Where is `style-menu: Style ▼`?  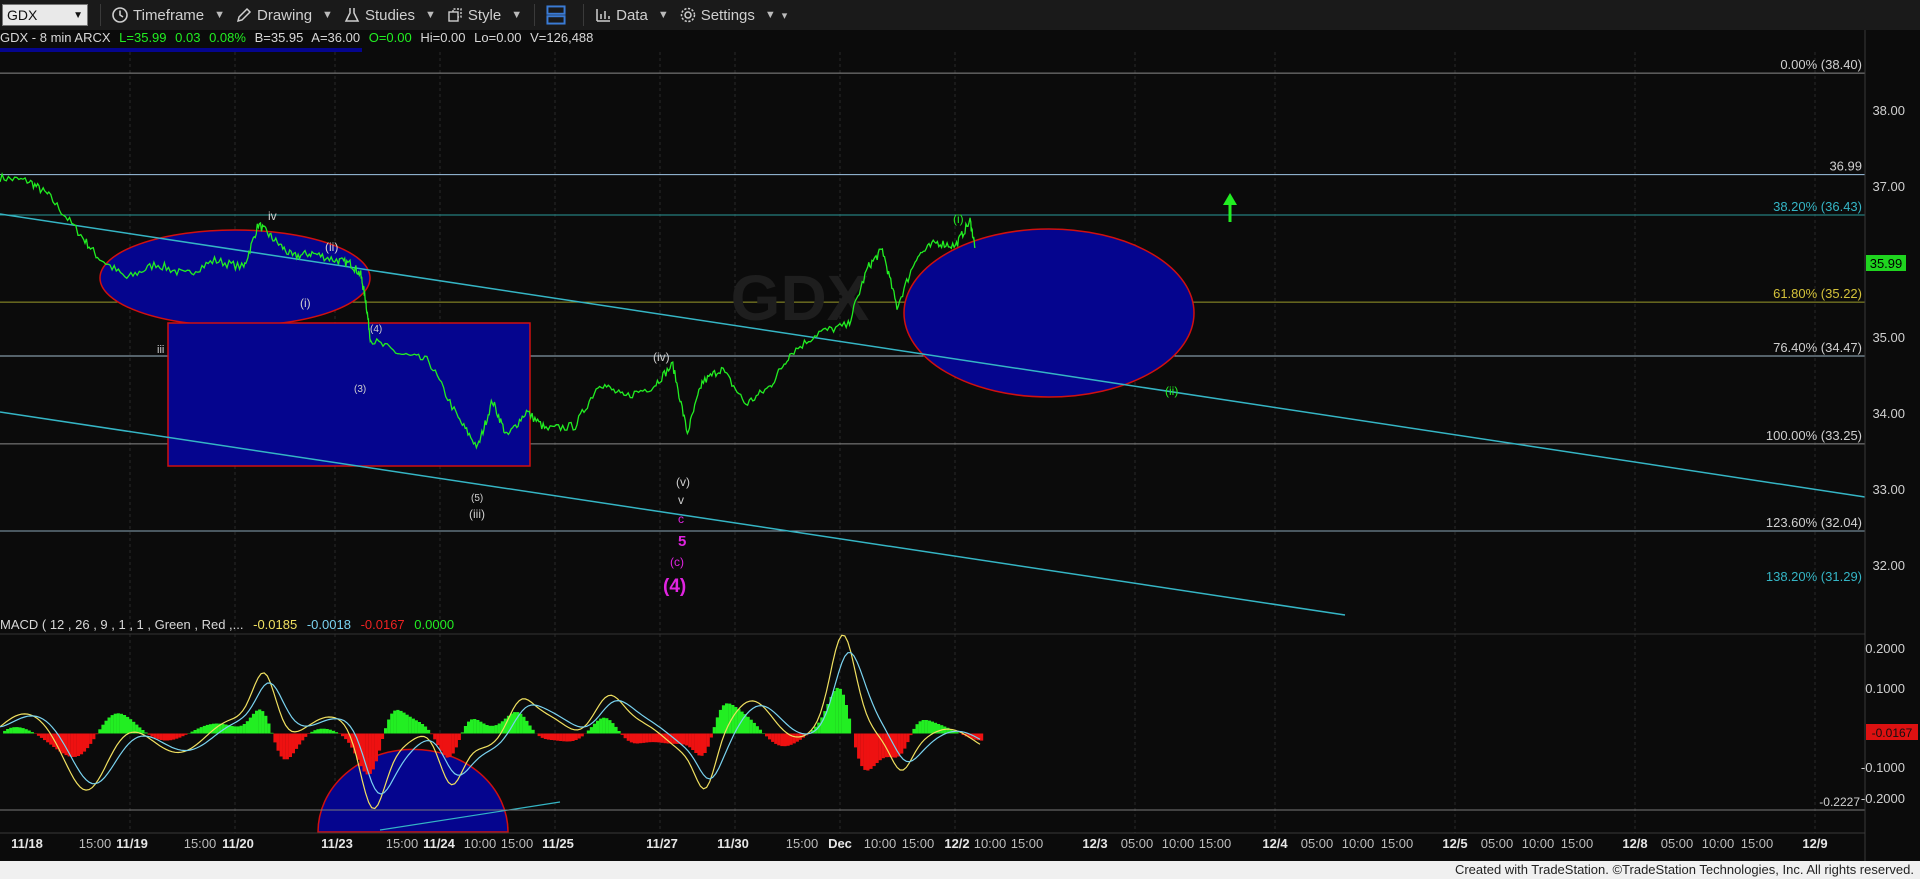 style-menu: Style ▼ is located at coordinates (484, 15).